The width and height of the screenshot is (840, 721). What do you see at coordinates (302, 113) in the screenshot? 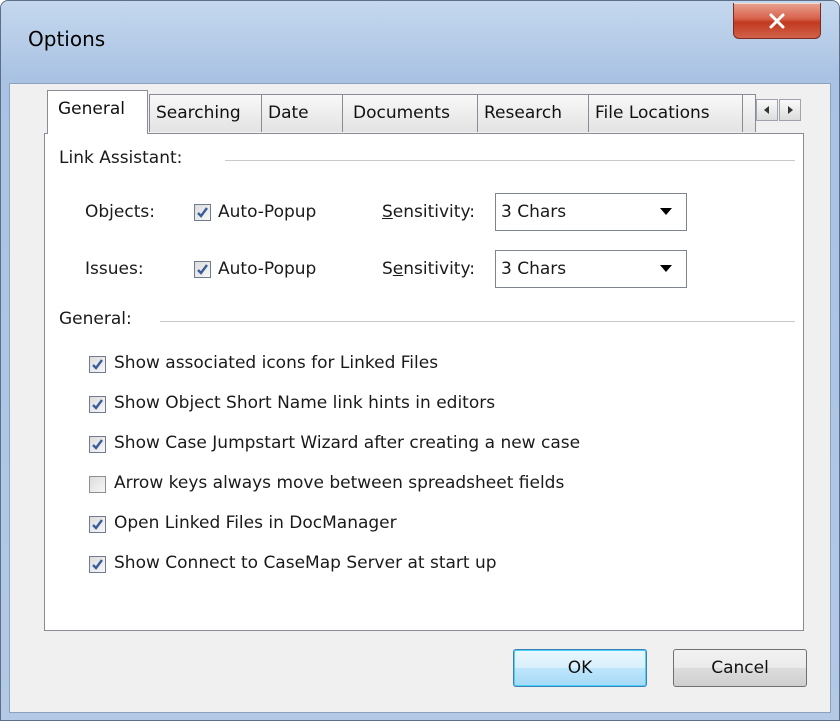
I see `tab-date: Date` at bounding box center [302, 113].